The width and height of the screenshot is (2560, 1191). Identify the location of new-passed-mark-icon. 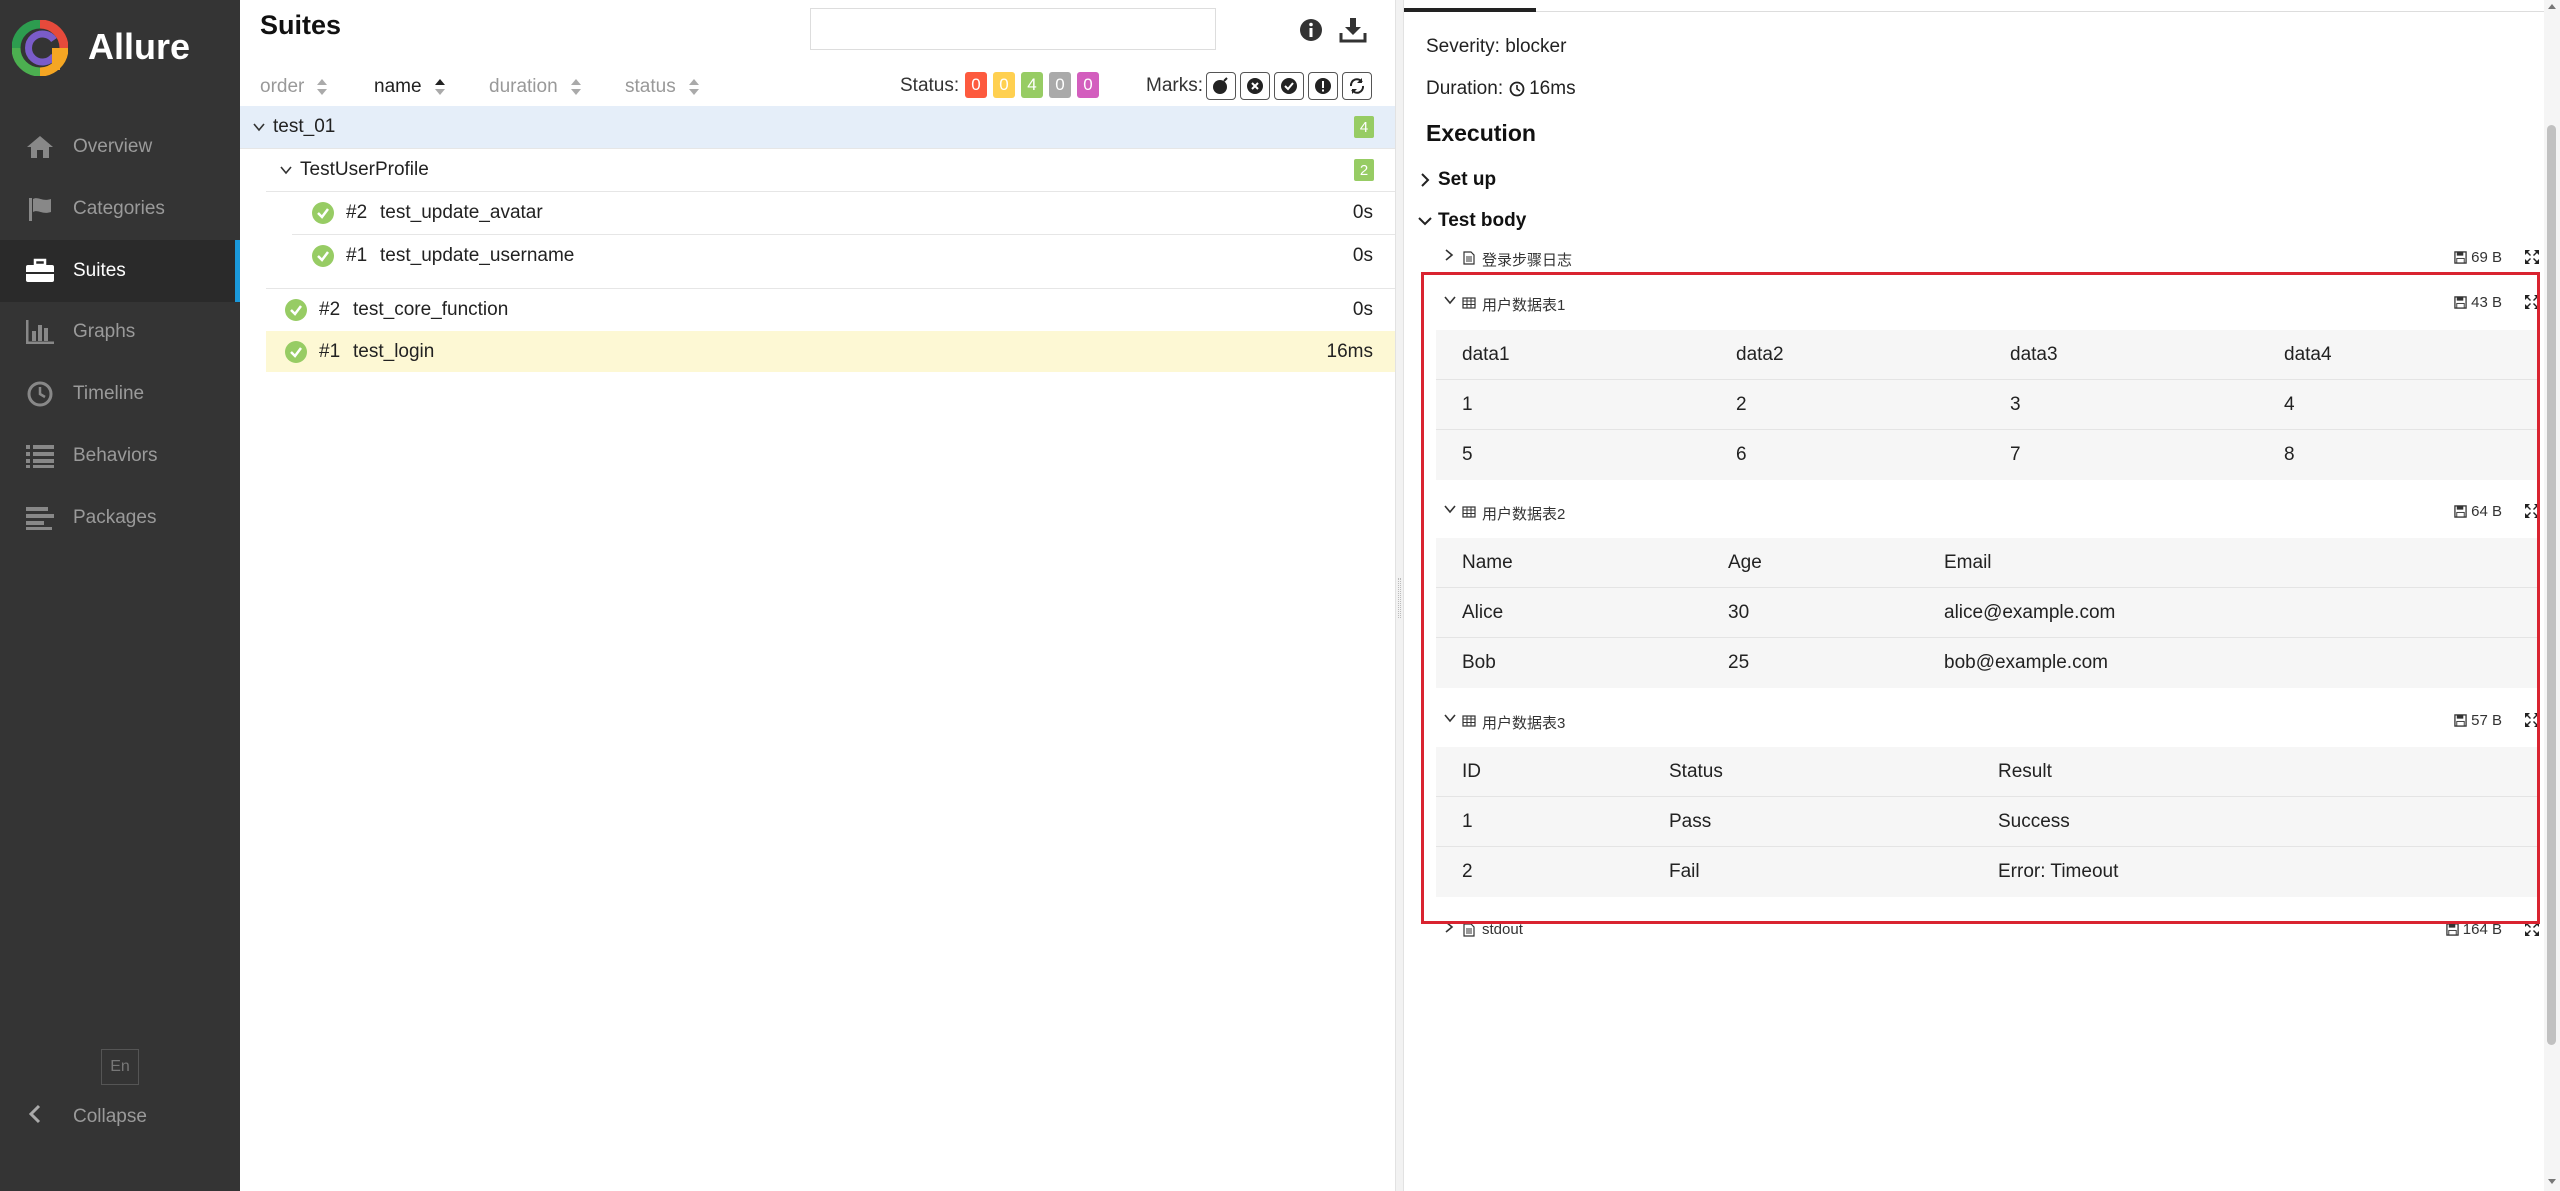
(1289, 86).